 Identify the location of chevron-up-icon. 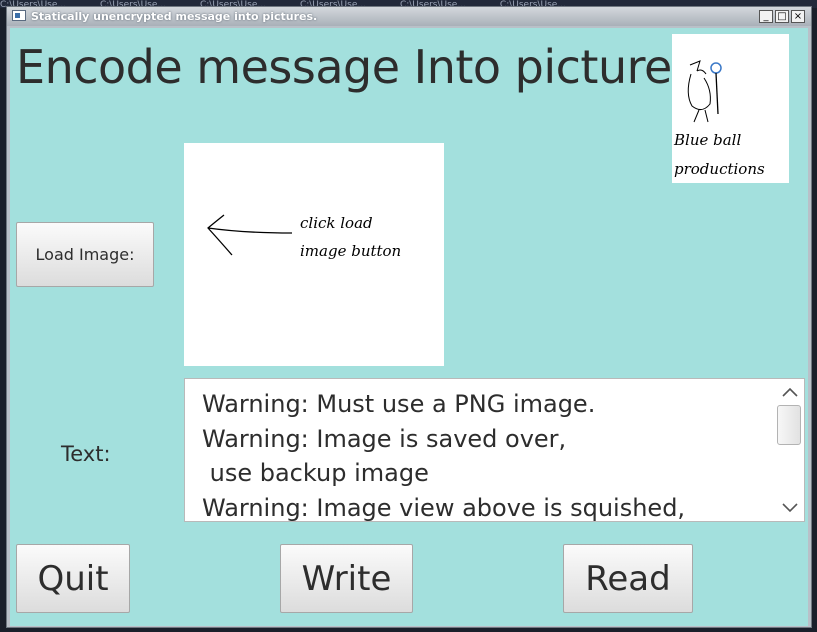
(790, 392).